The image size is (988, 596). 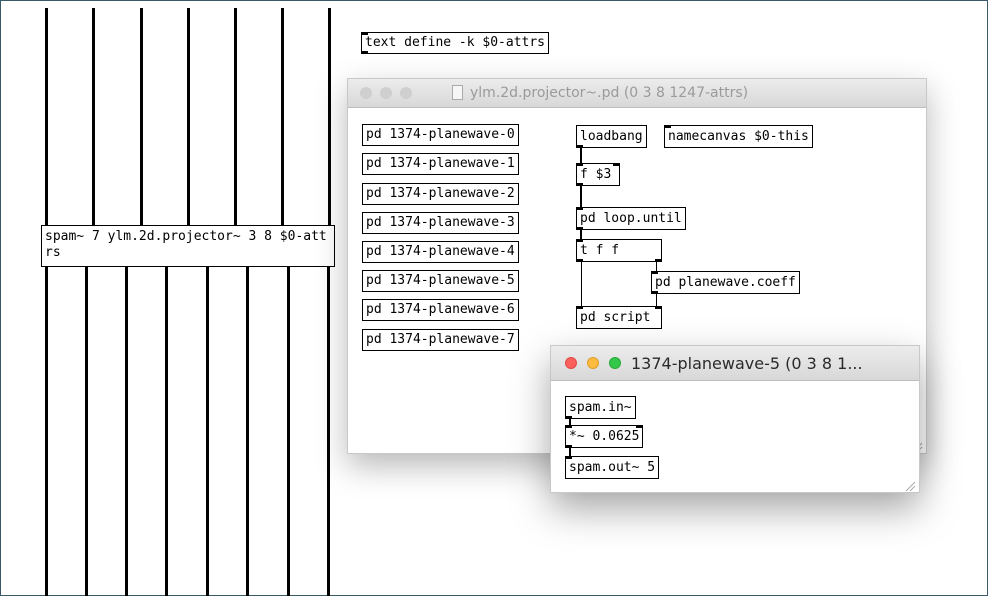 I want to click on planewave-coeff-object: pd planewave.coeff, so click(x=725, y=282).